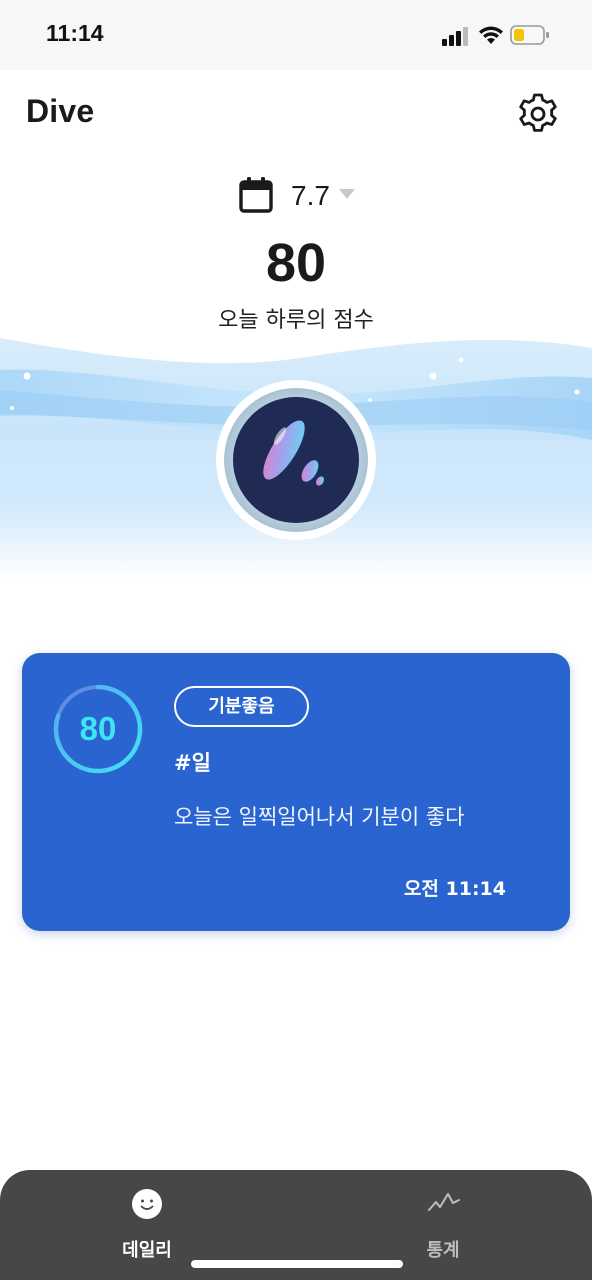  I want to click on daily-score: 80, so click(296, 263).